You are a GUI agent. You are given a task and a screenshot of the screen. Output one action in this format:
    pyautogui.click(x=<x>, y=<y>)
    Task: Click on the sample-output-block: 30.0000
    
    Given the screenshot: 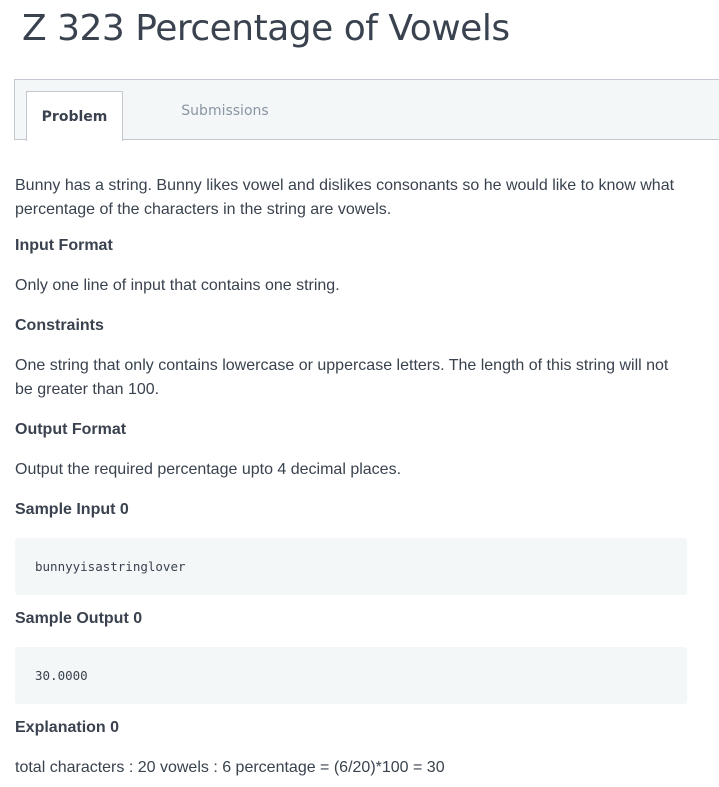 What is the action you would take?
    pyautogui.click(x=351, y=675)
    